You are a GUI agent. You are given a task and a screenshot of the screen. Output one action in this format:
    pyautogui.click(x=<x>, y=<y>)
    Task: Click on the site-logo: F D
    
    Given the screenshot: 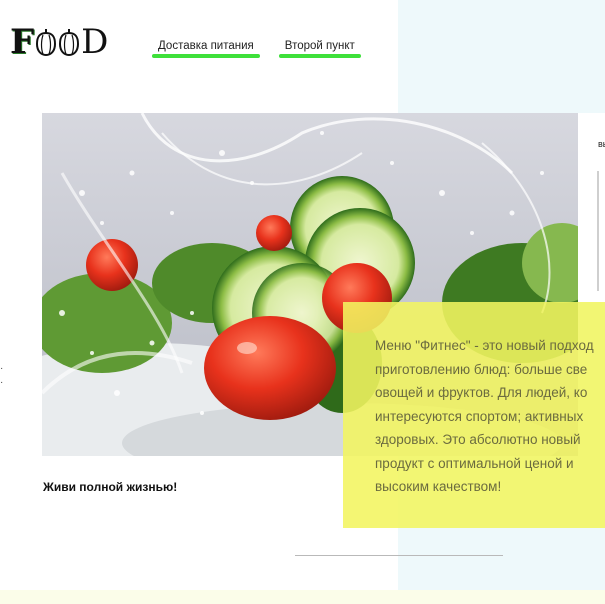 What is the action you would take?
    pyautogui.click(x=59, y=42)
    